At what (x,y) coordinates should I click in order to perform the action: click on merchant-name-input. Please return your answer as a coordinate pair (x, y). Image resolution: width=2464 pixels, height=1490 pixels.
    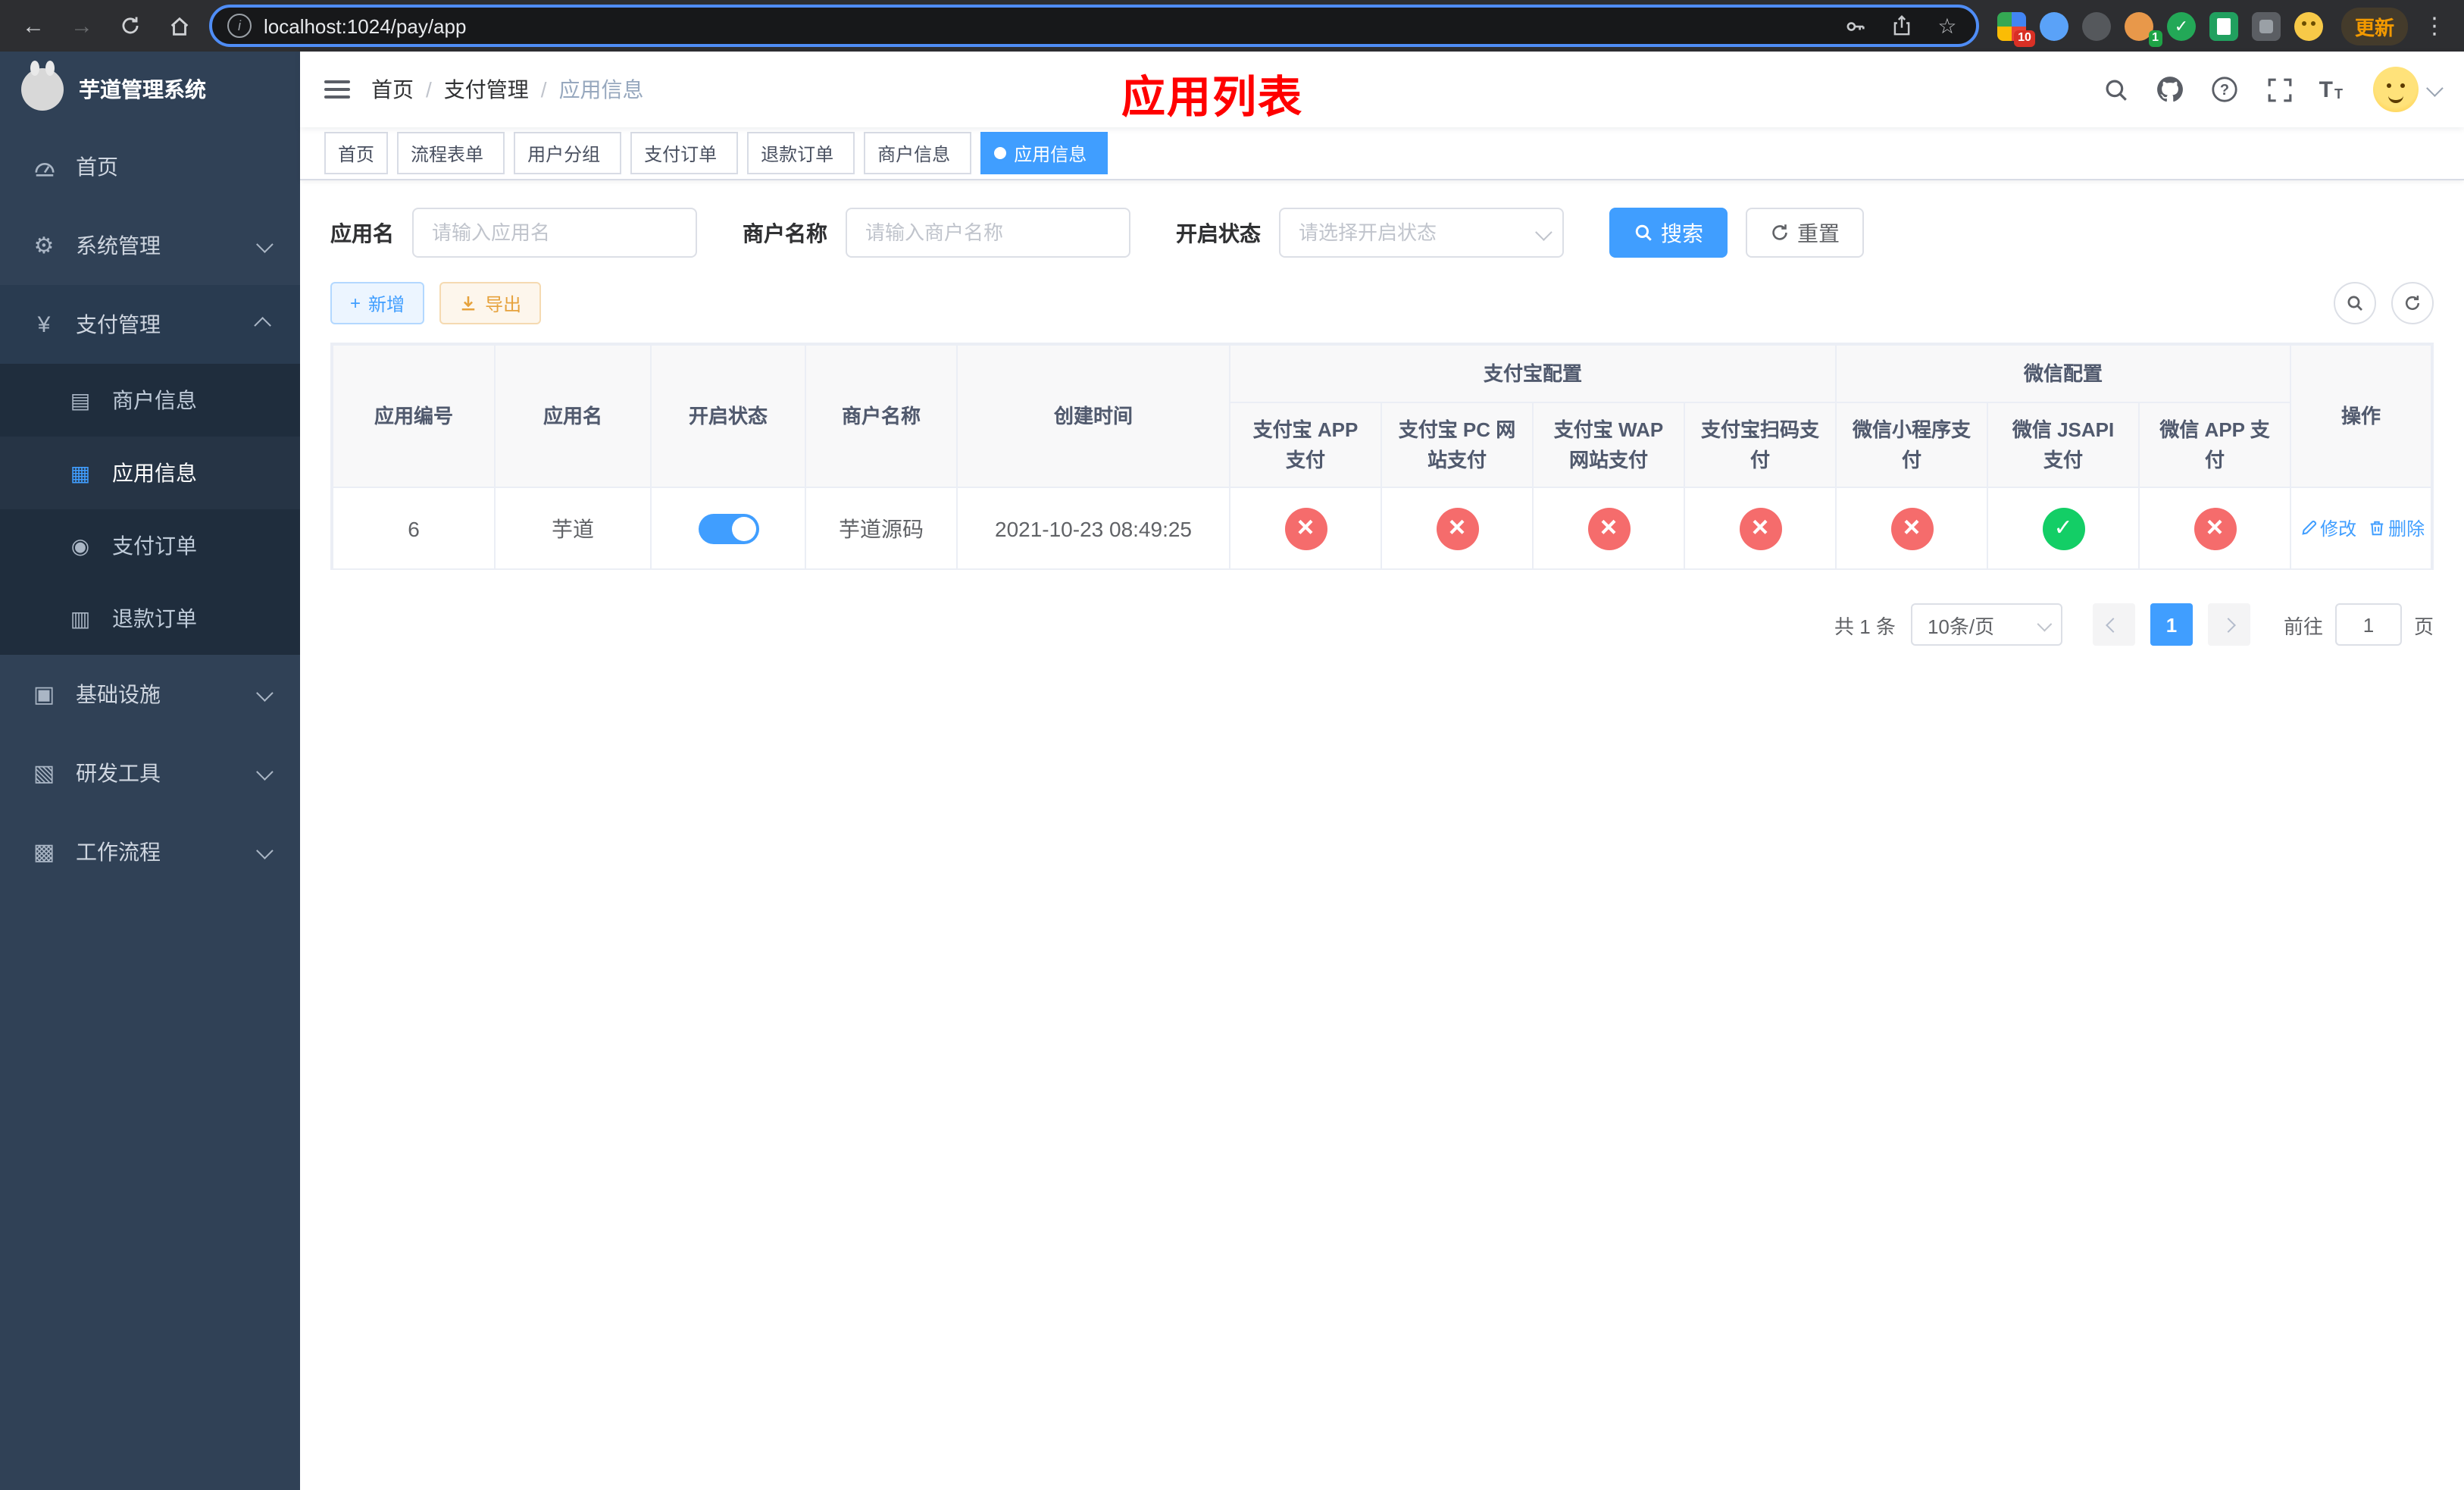
    Looking at the image, I should click on (988, 233).